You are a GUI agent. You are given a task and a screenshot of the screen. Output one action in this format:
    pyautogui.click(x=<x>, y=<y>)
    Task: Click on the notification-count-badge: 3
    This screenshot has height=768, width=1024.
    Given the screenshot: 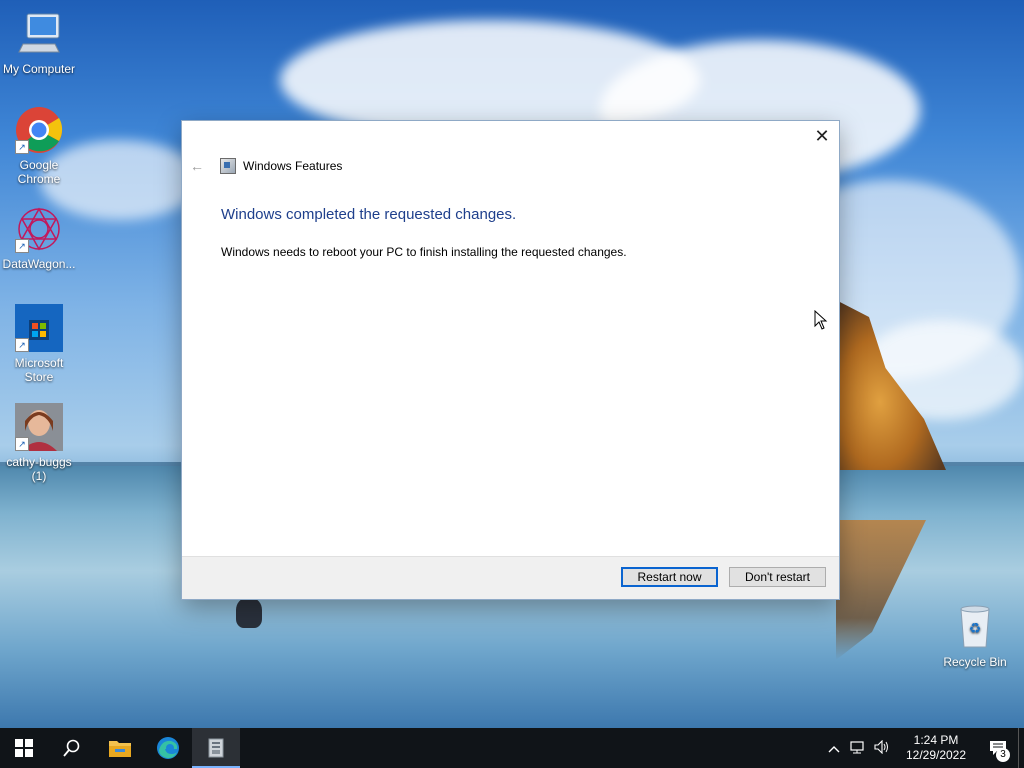 What is the action you would take?
    pyautogui.click(x=1003, y=755)
    